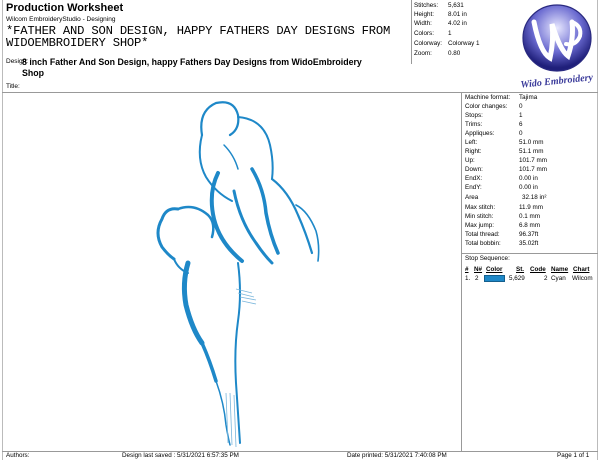 The height and width of the screenshot is (460, 600). What do you see at coordinates (517, 278) in the screenshot?
I see `stop-row-stitches: 5,629` at bounding box center [517, 278].